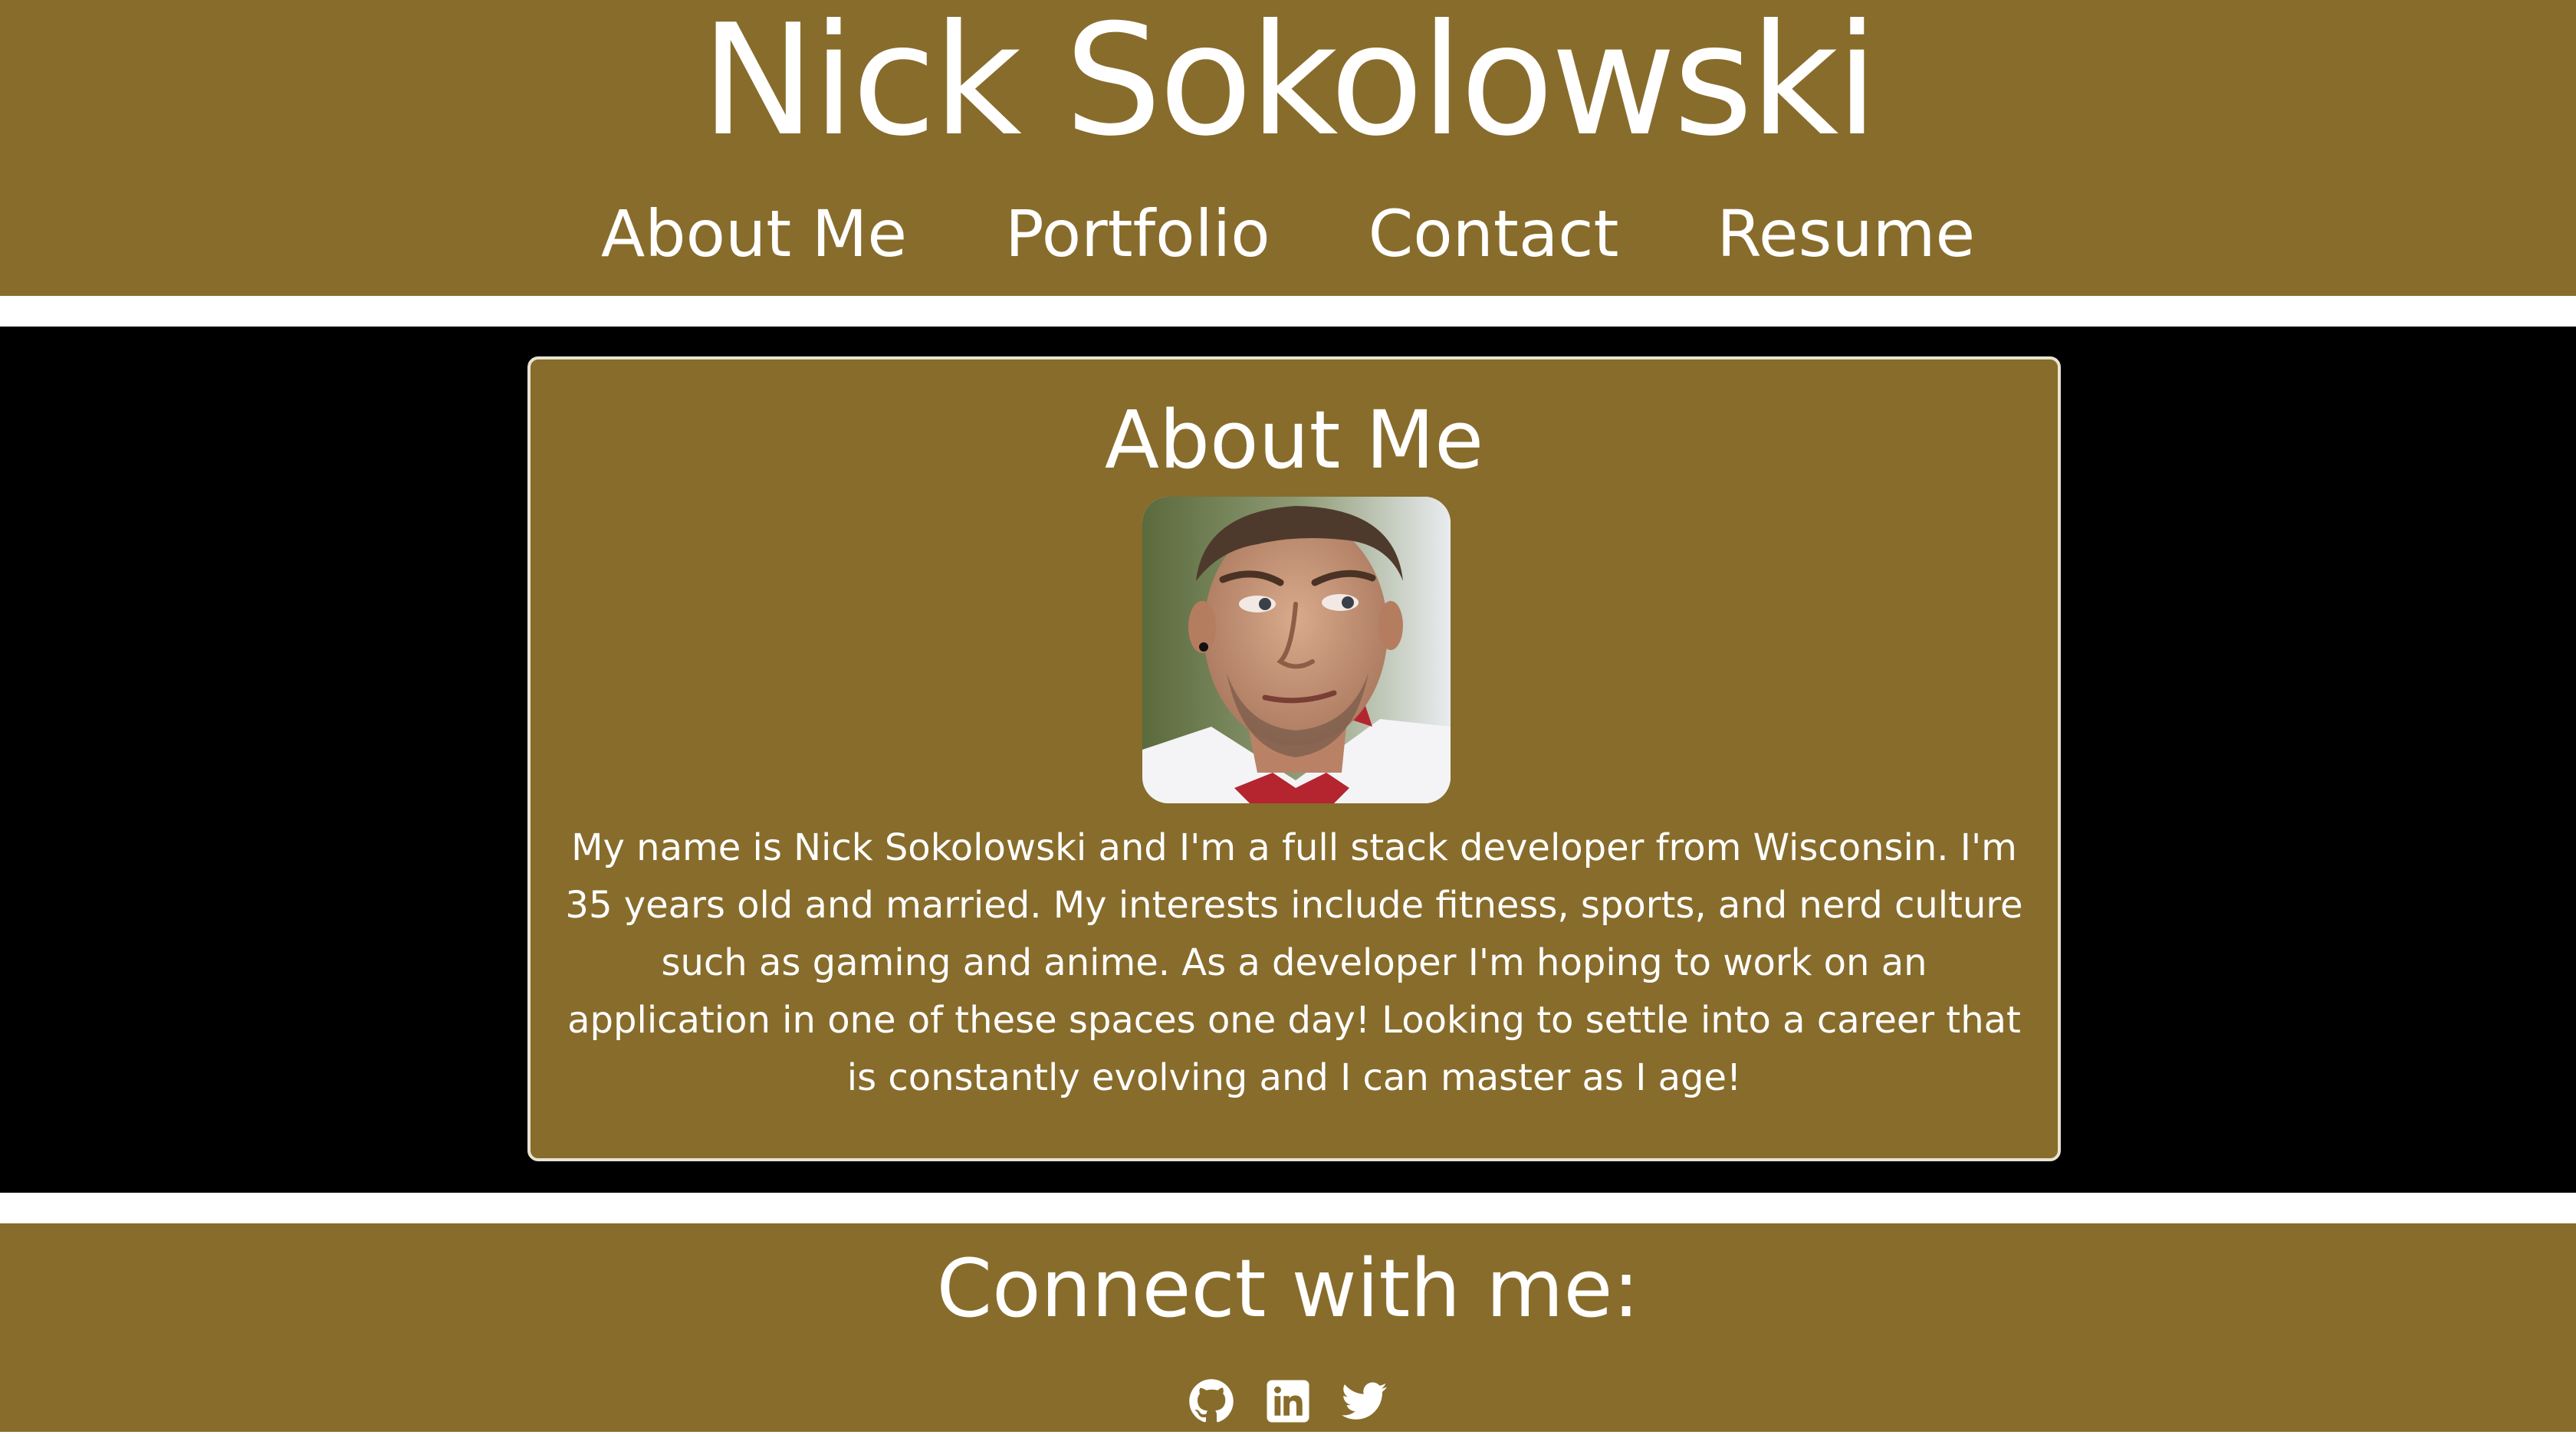 Image resolution: width=2576 pixels, height=1438 pixels. I want to click on profile-photo, so click(1297, 650).